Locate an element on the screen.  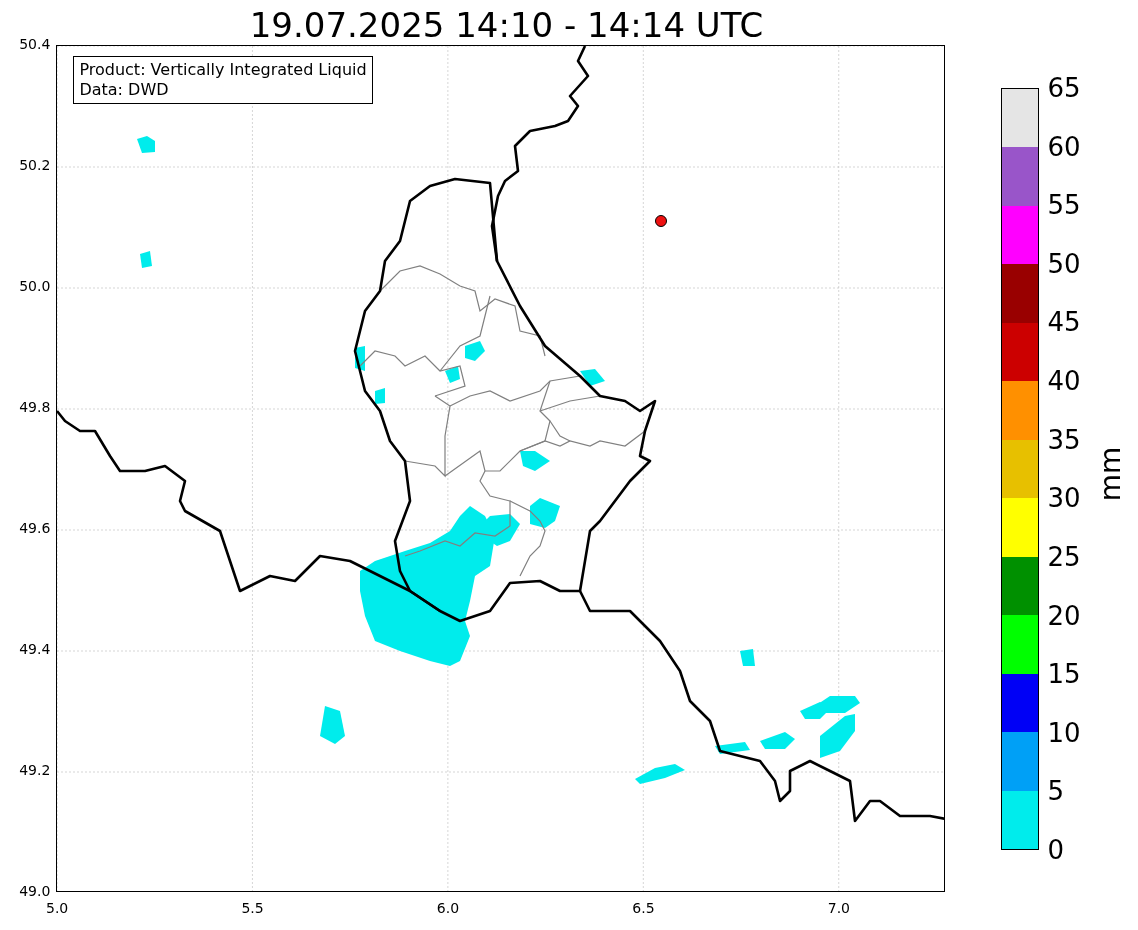
axis-tick-label: 49.2 is located at coordinates (35, 770).